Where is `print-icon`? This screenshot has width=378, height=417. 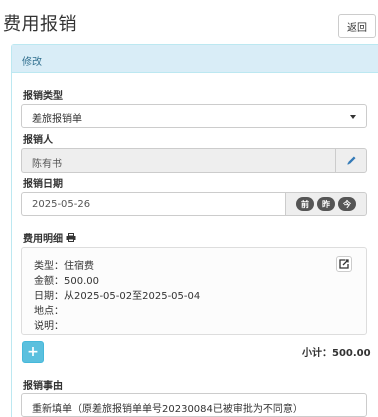
print-icon is located at coordinates (71, 237).